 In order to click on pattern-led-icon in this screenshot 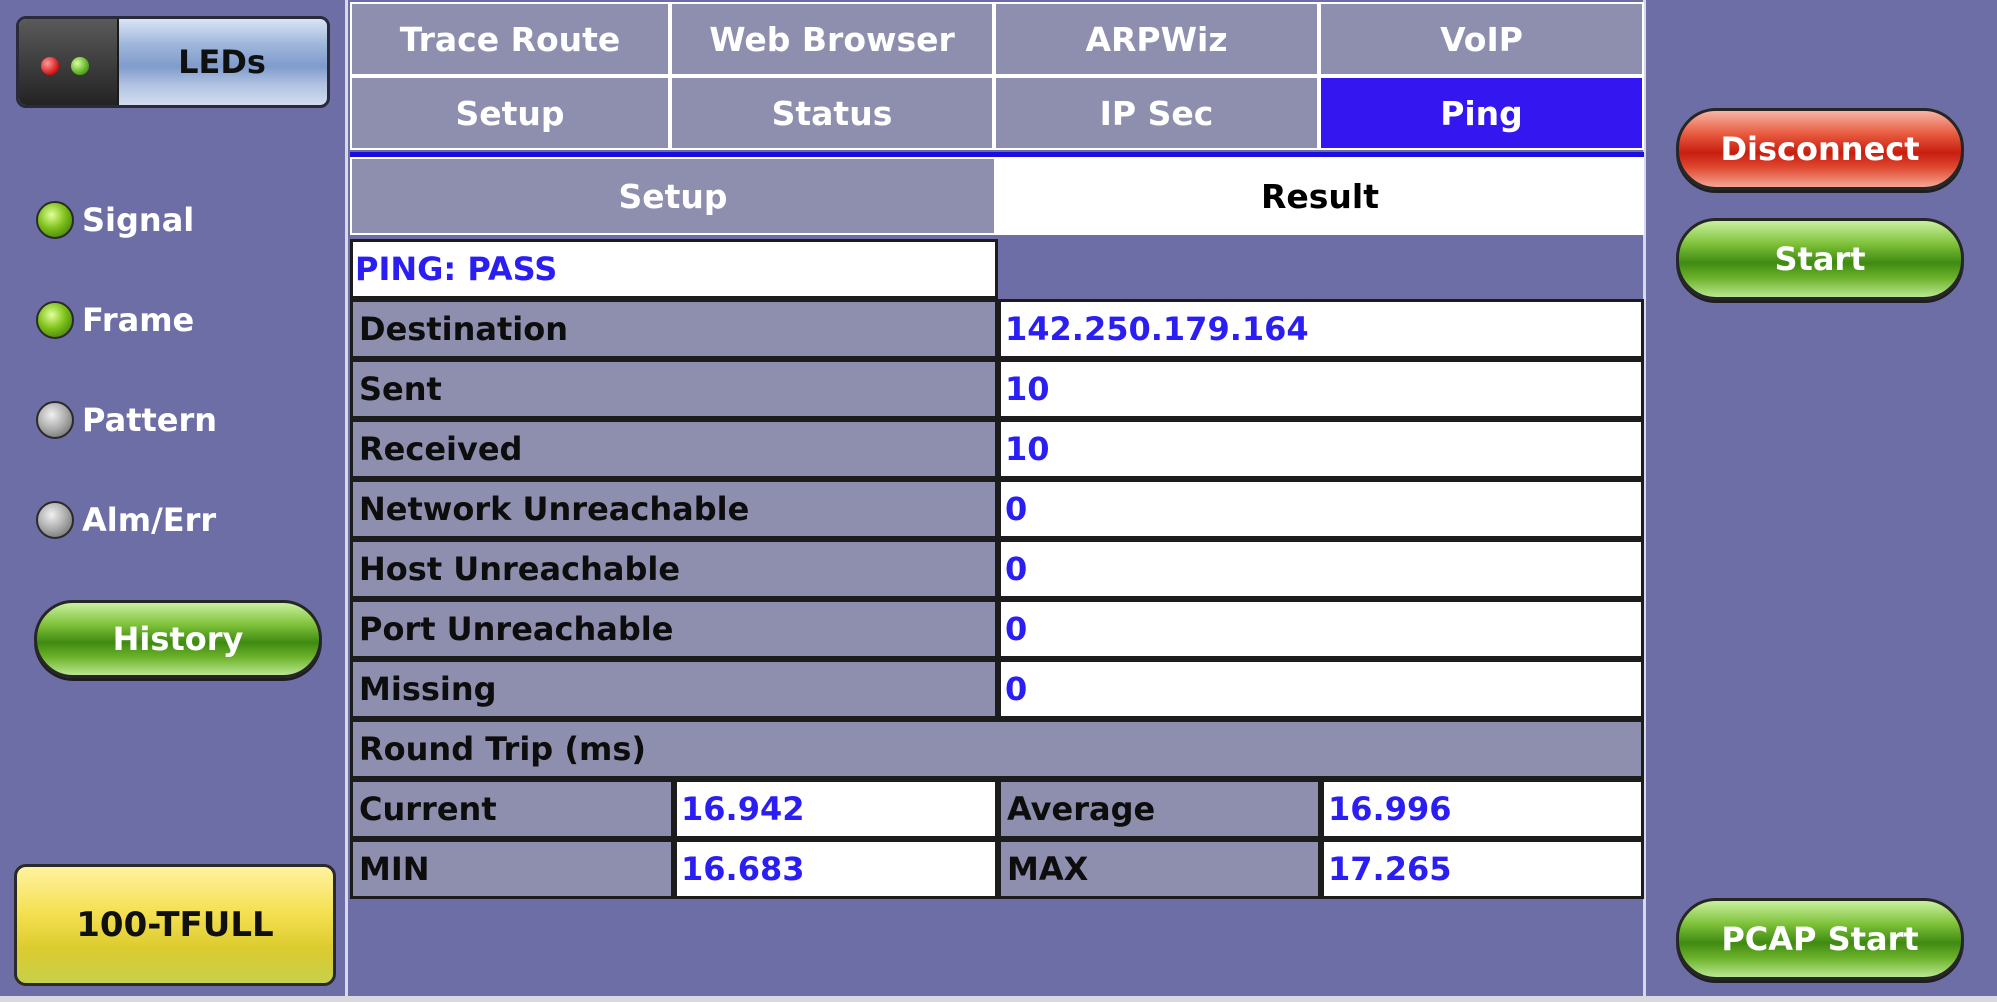, I will do `click(55, 420)`.